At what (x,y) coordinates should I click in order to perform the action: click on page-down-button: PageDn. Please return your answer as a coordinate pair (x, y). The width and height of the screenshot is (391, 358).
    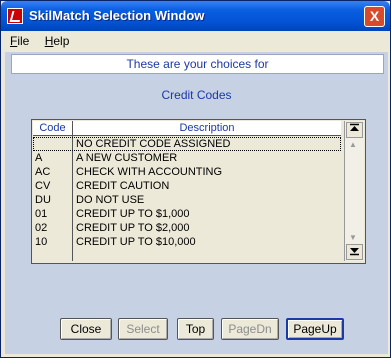
    Looking at the image, I should click on (250, 329).